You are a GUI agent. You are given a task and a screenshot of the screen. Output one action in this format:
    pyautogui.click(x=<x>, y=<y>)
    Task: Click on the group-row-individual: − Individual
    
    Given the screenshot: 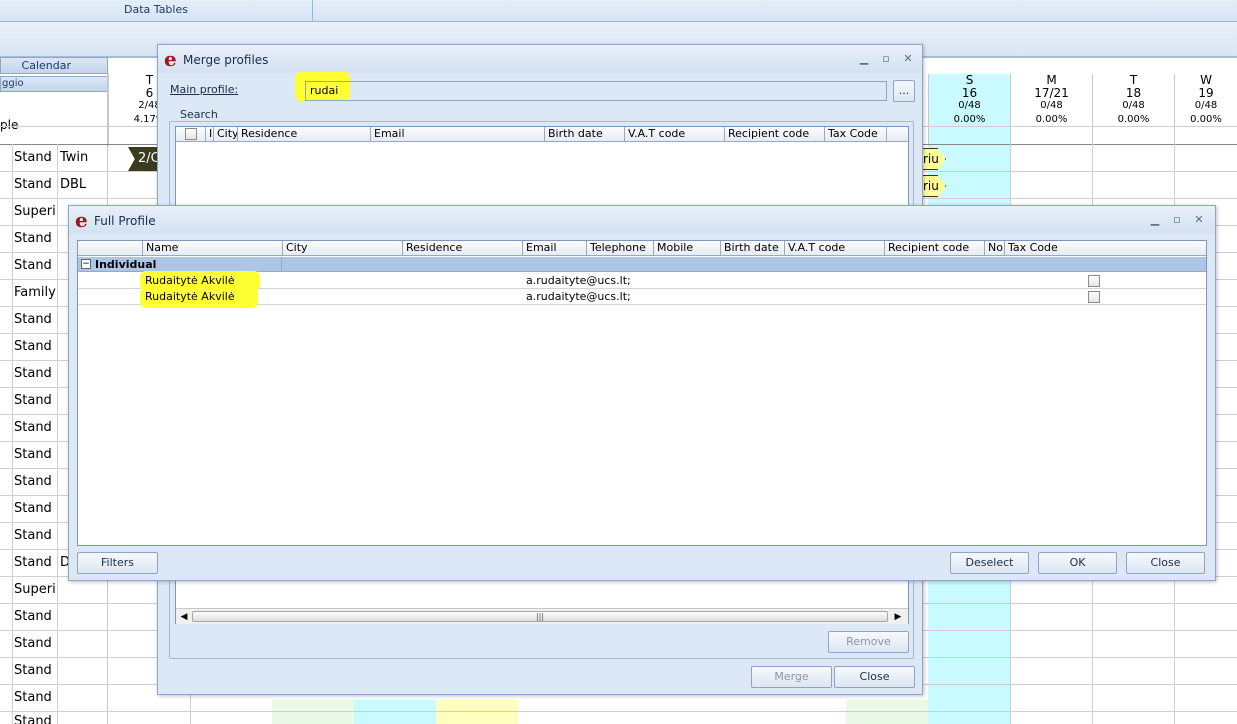 What is the action you would take?
    pyautogui.click(x=642, y=264)
    